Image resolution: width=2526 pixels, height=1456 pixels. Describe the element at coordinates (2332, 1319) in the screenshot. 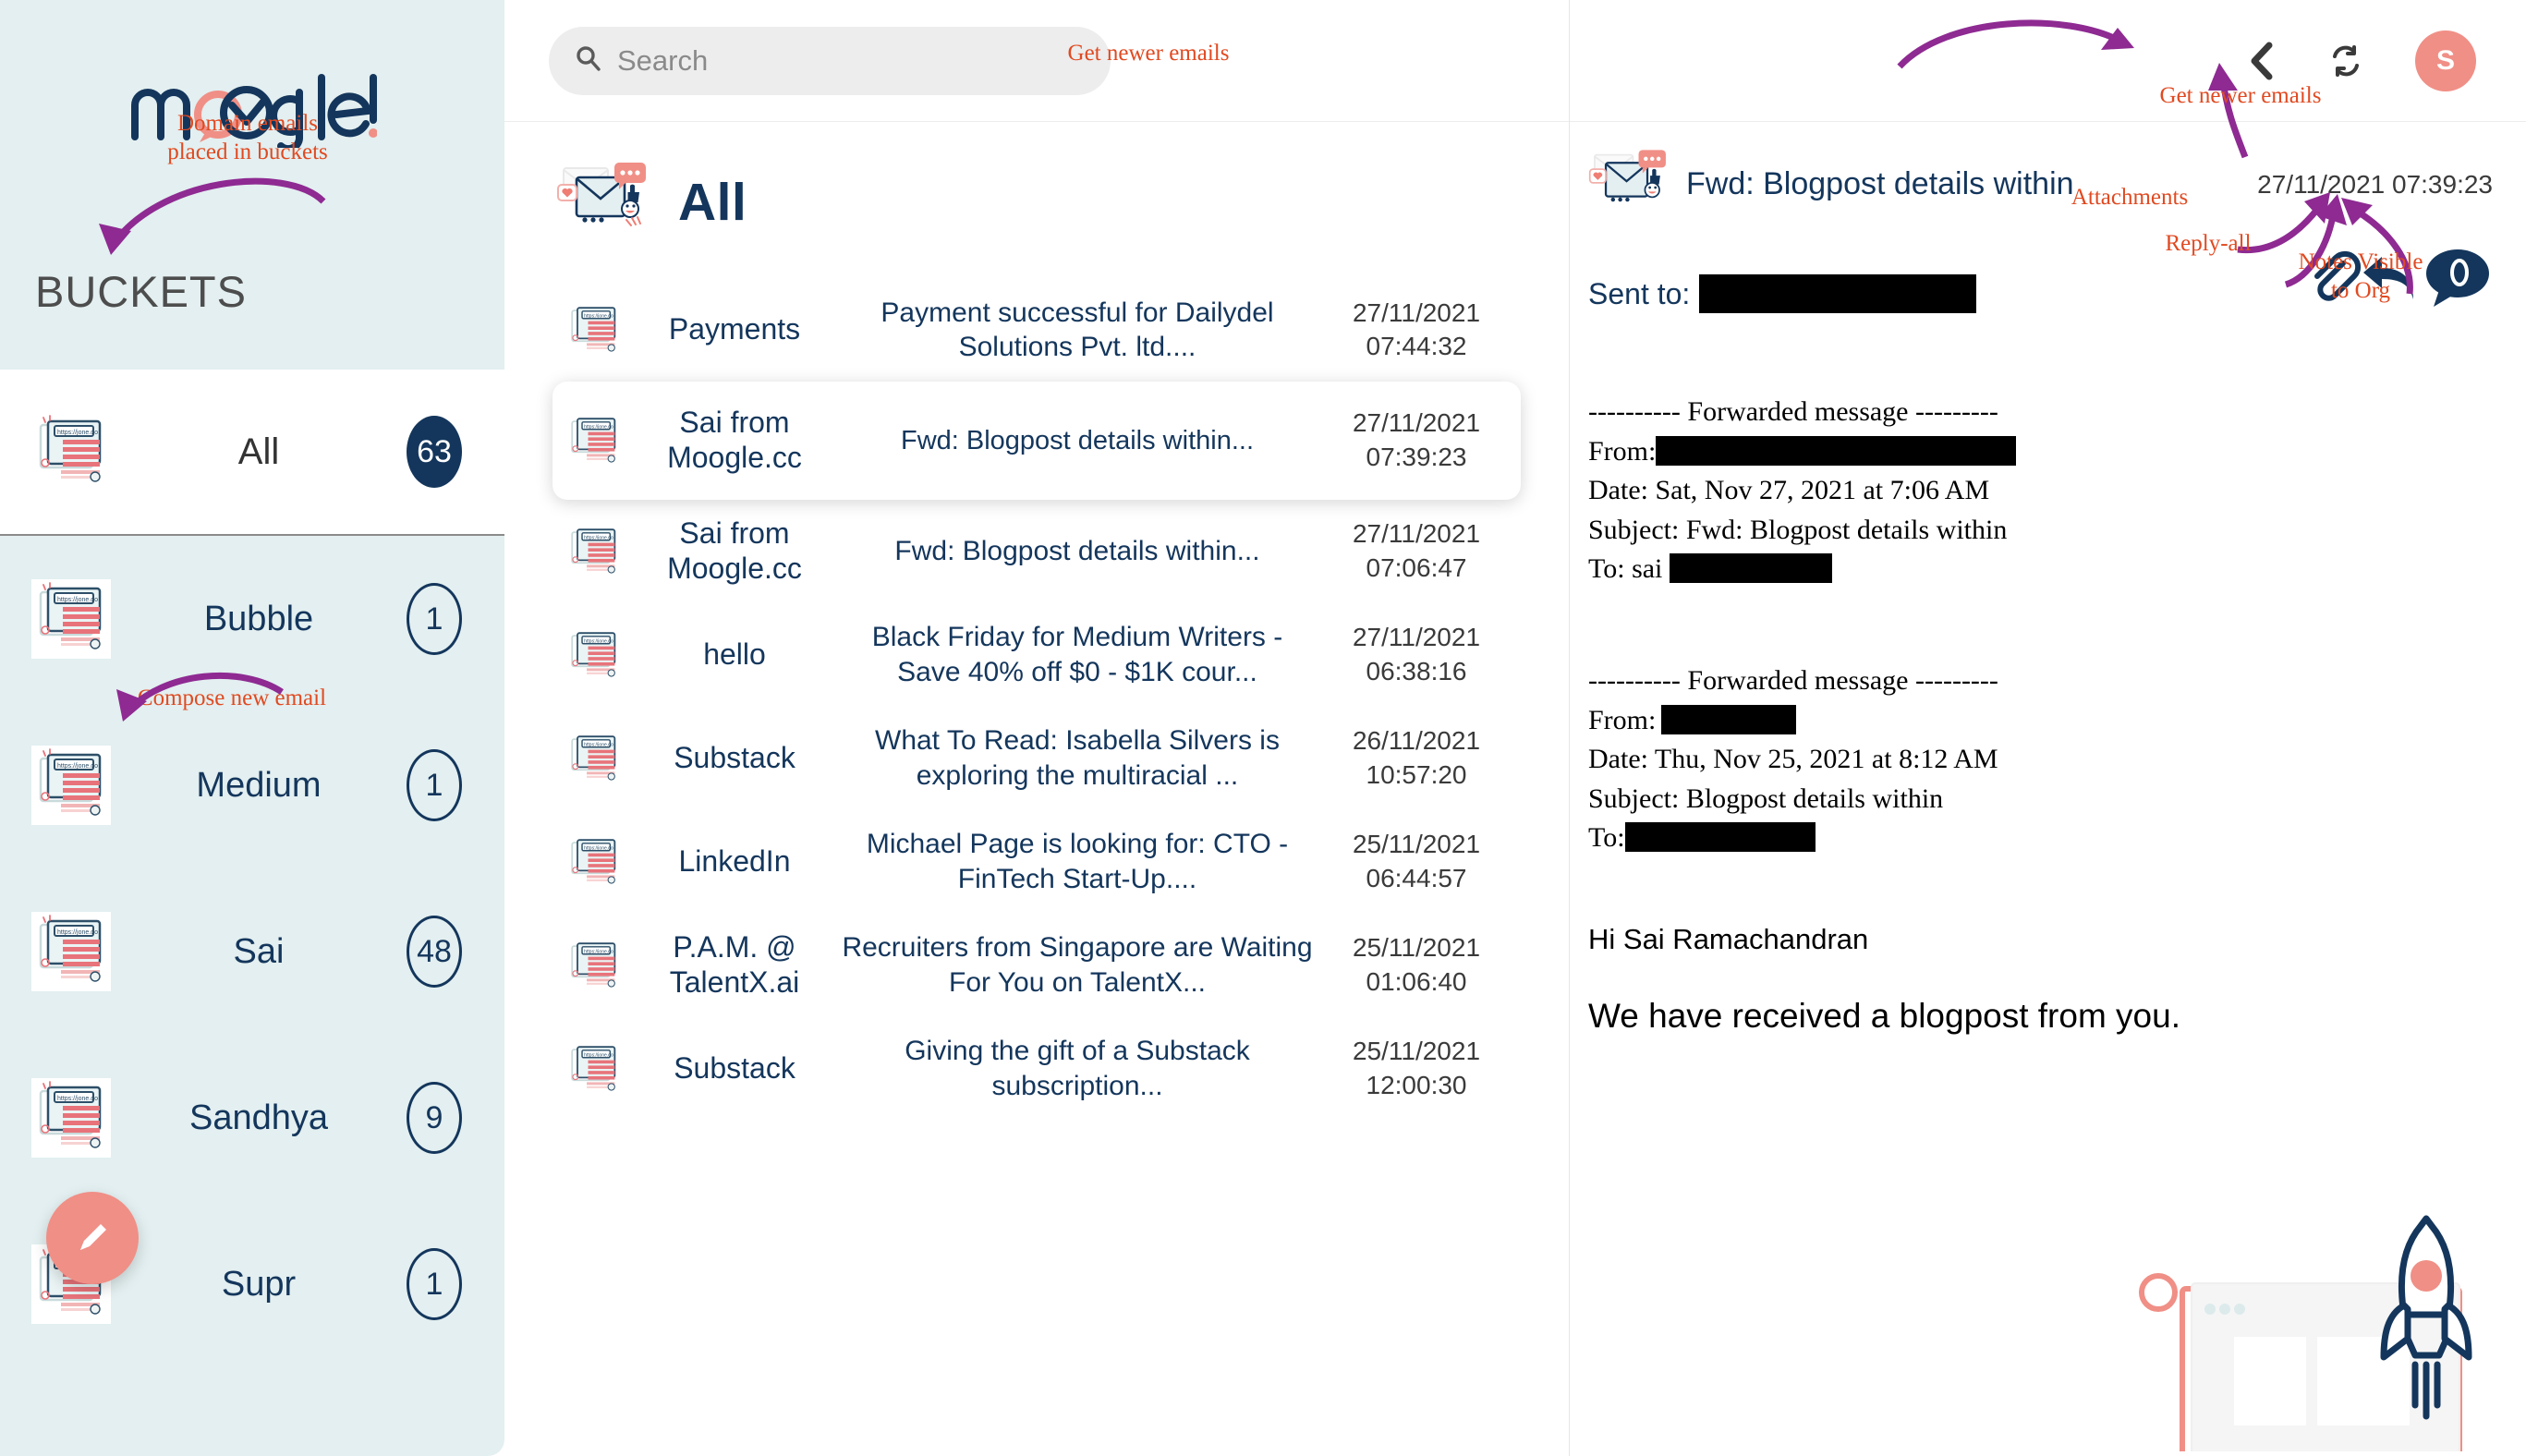

I see `rocket-illustration-icon` at that location.